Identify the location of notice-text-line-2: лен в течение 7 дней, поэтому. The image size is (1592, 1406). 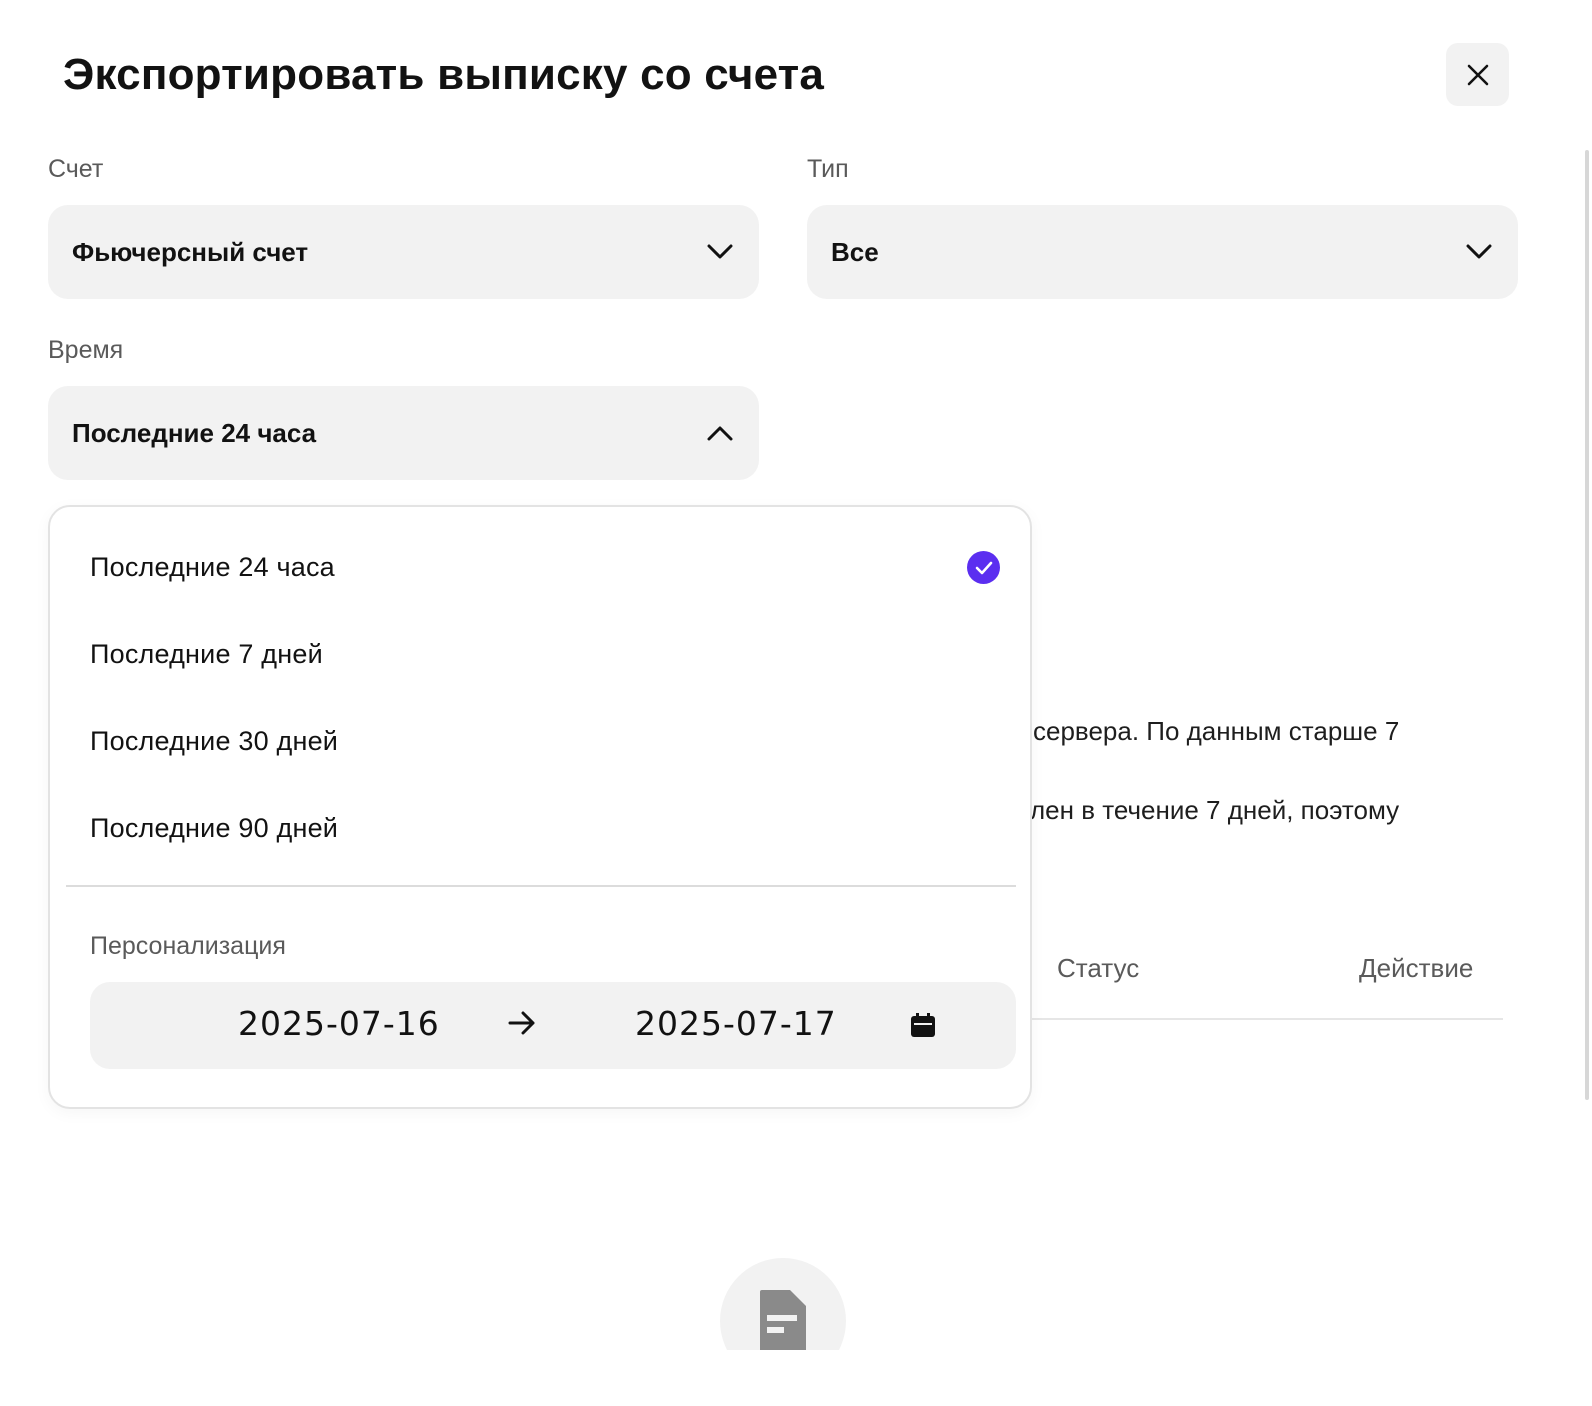
(1215, 810).